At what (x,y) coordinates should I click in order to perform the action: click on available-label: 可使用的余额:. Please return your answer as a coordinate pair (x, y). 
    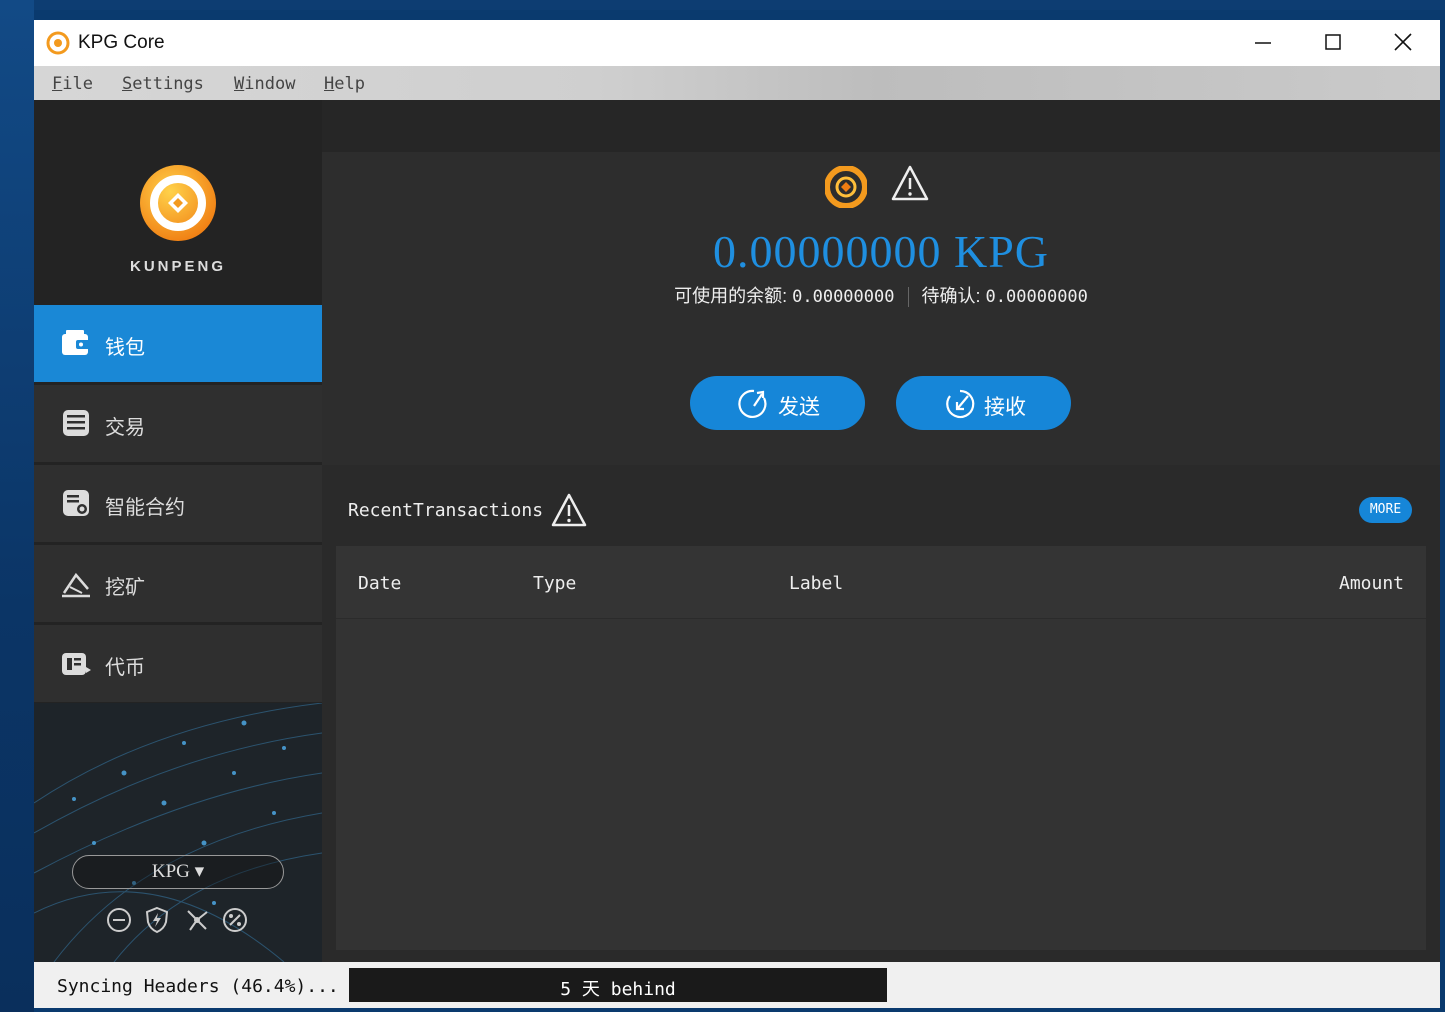
    Looking at the image, I should click on (731, 296).